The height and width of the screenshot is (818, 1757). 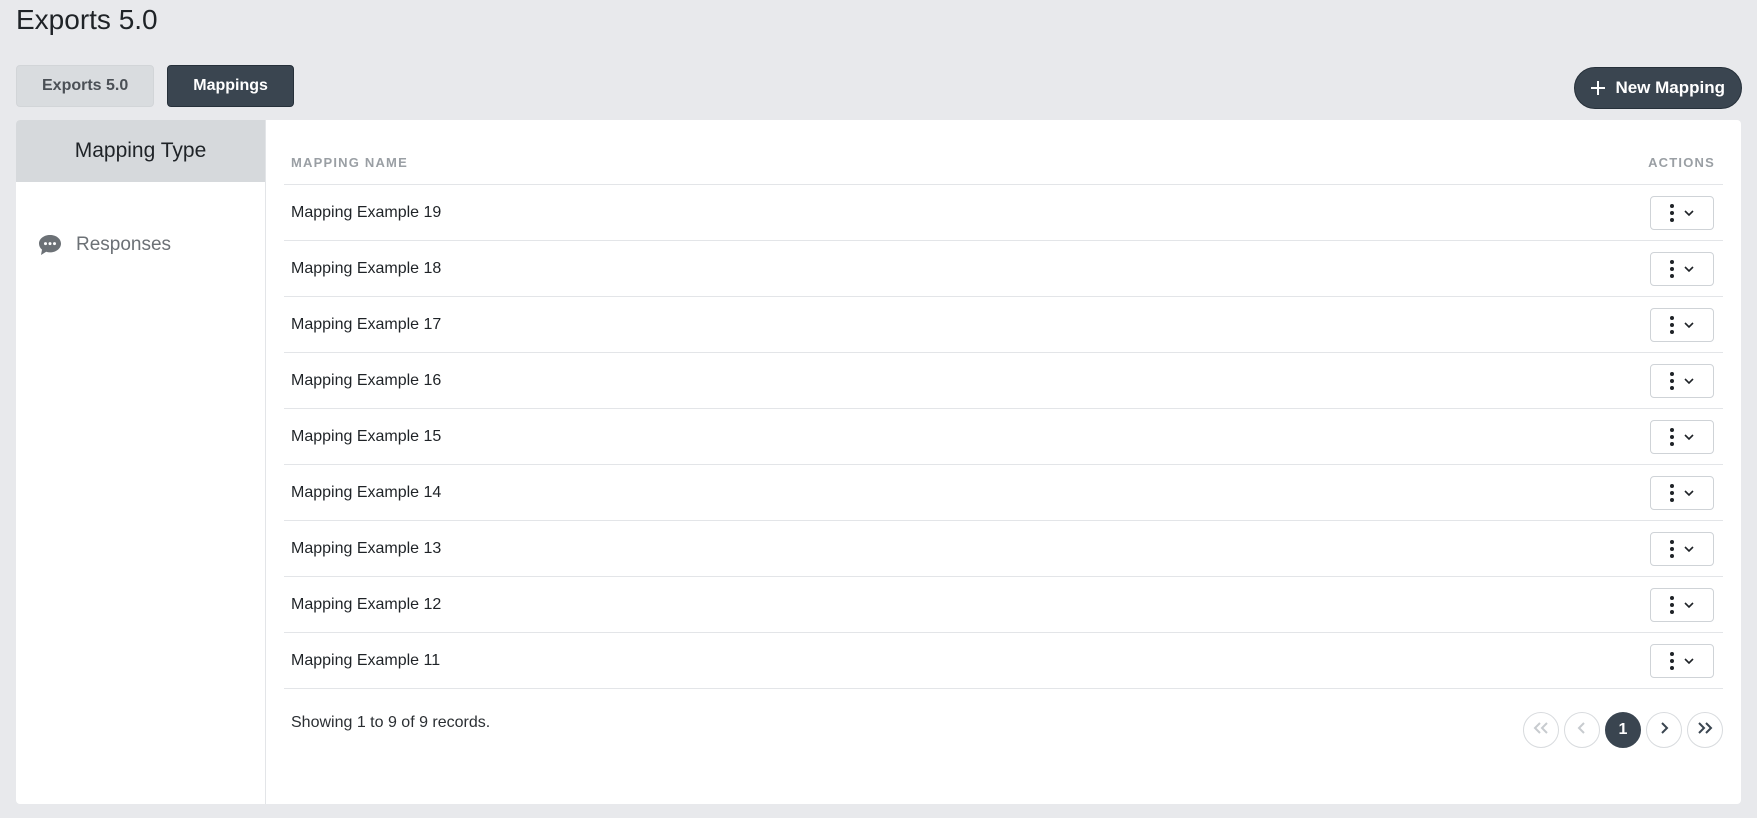 What do you see at coordinates (85, 86) in the screenshot?
I see `tab-exports: Exports 5.0` at bounding box center [85, 86].